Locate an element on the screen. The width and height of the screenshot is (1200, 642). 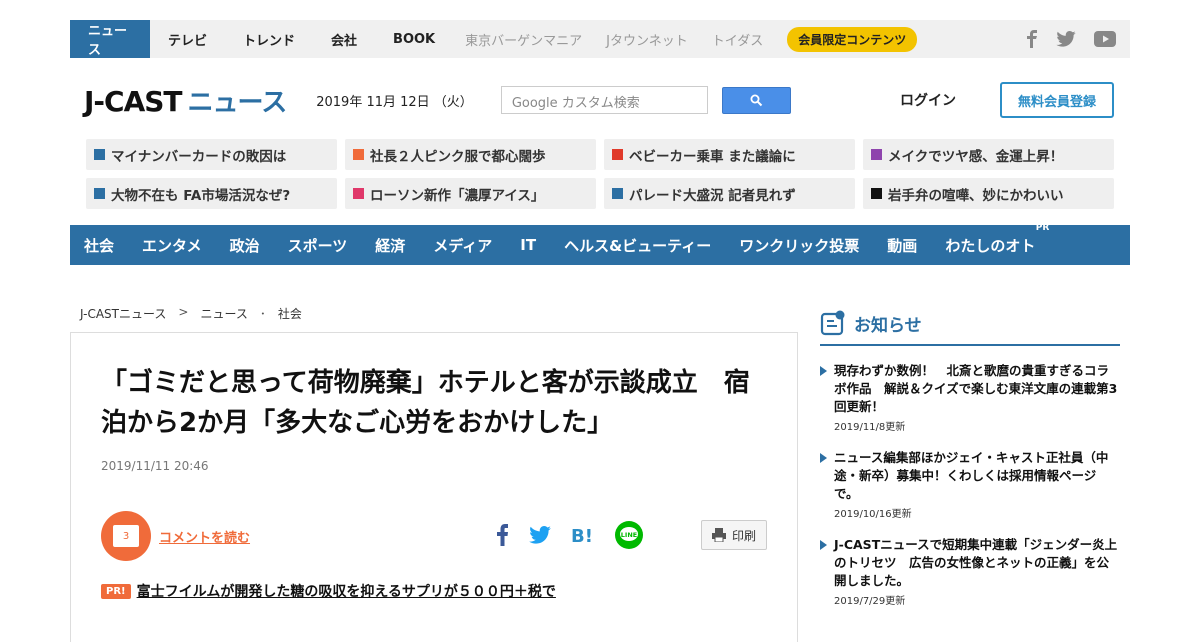
category-item: ワンクリック投票 is located at coordinates (799, 245).